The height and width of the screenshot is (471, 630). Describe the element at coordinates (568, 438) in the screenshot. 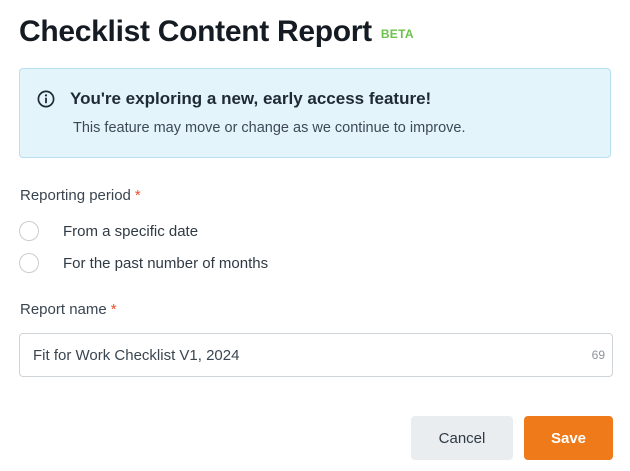

I see `save-button: Save` at that location.